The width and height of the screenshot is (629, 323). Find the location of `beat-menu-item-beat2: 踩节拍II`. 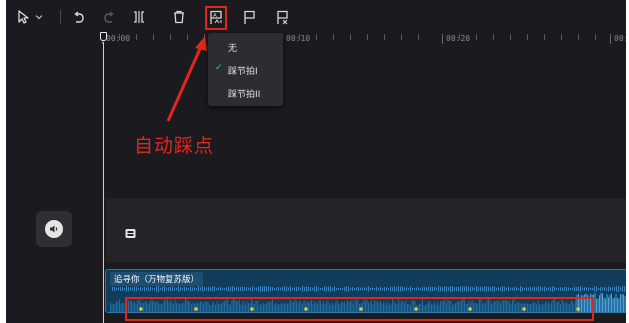

beat-menu-item-beat2: 踩节拍II is located at coordinates (245, 93).